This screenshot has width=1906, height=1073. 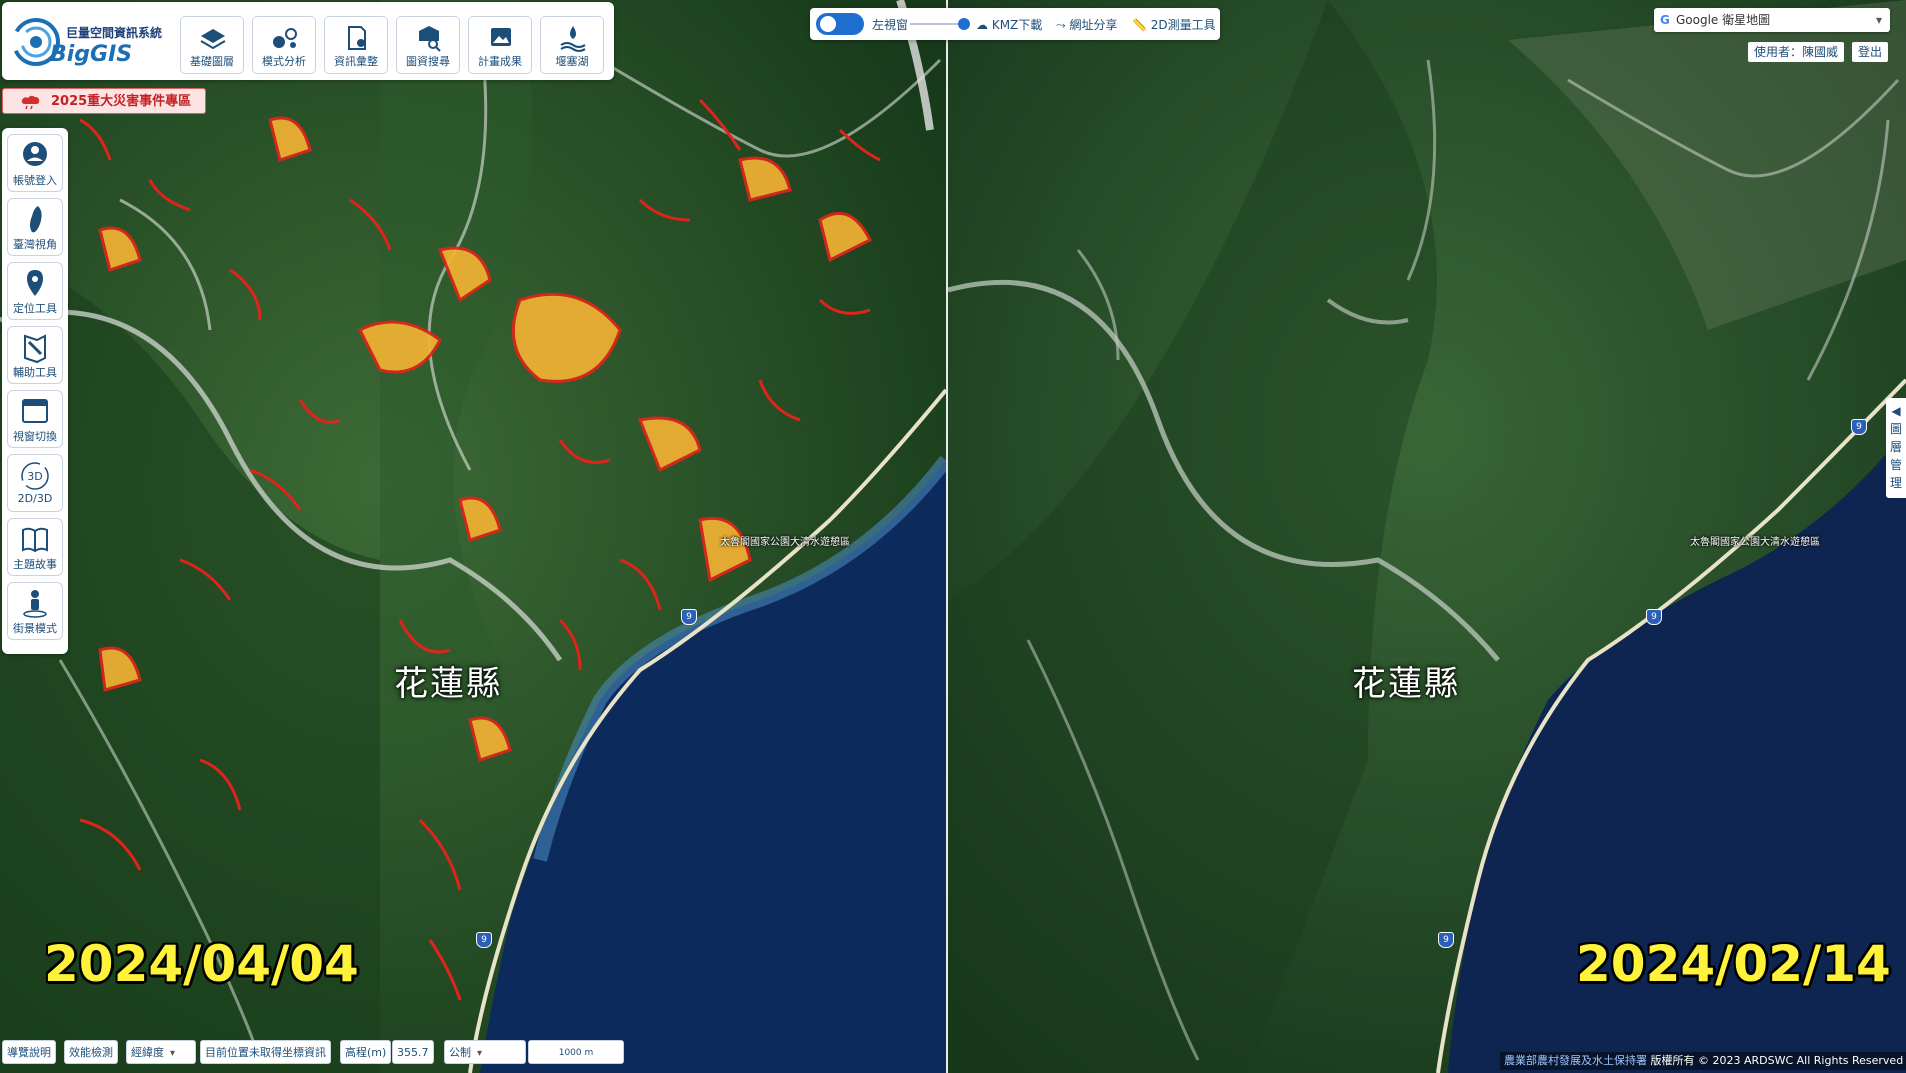 I want to click on road-shield-right-3: 9, so click(x=1859, y=427).